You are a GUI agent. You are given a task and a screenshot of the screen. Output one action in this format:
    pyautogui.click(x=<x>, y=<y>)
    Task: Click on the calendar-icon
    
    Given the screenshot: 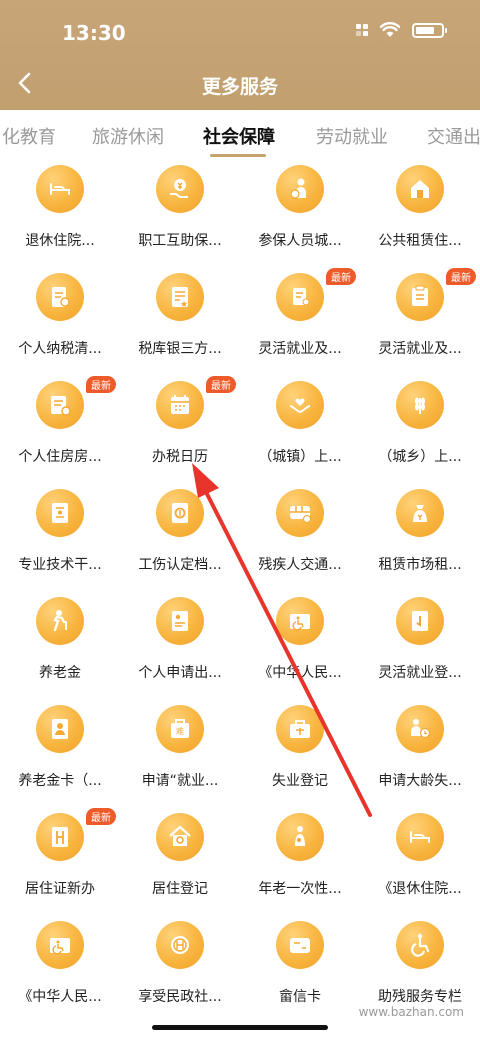 What is the action you would take?
    pyautogui.click(x=180, y=405)
    